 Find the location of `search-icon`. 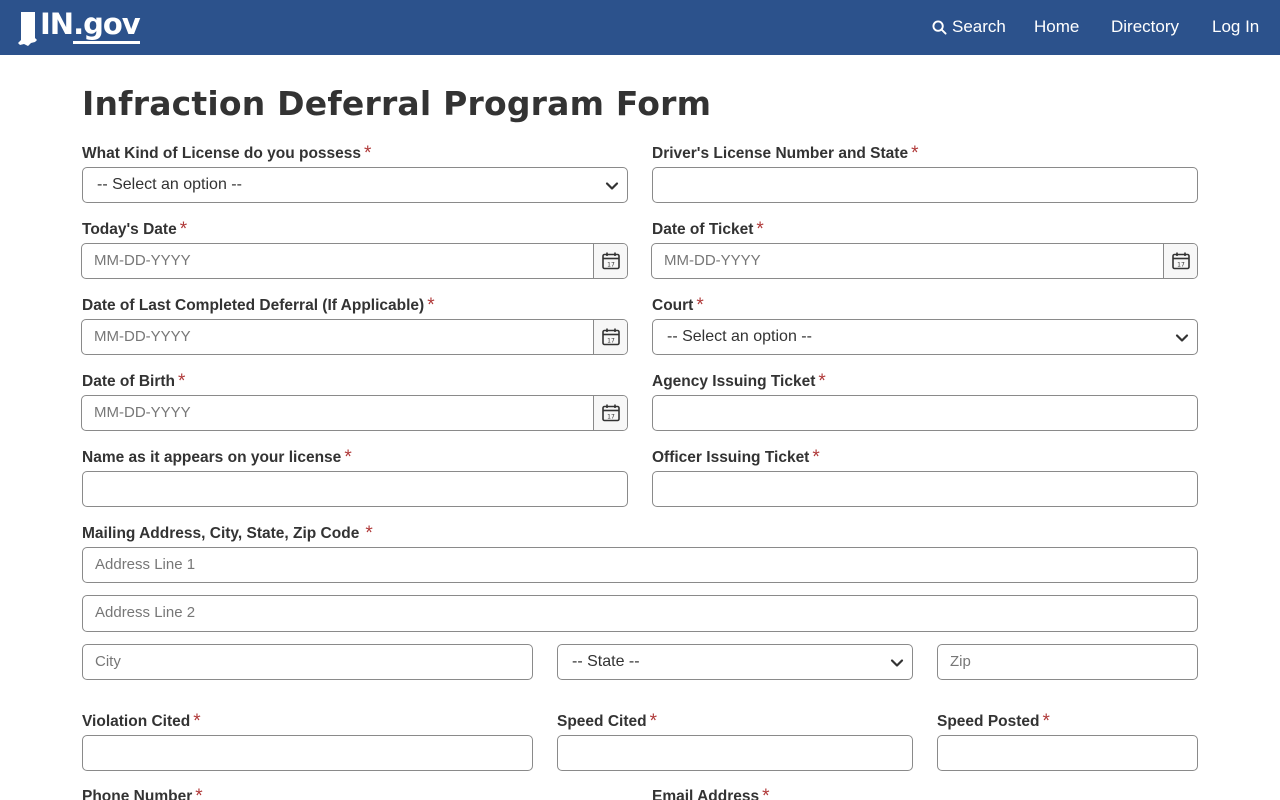

search-icon is located at coordinates (939, 27).